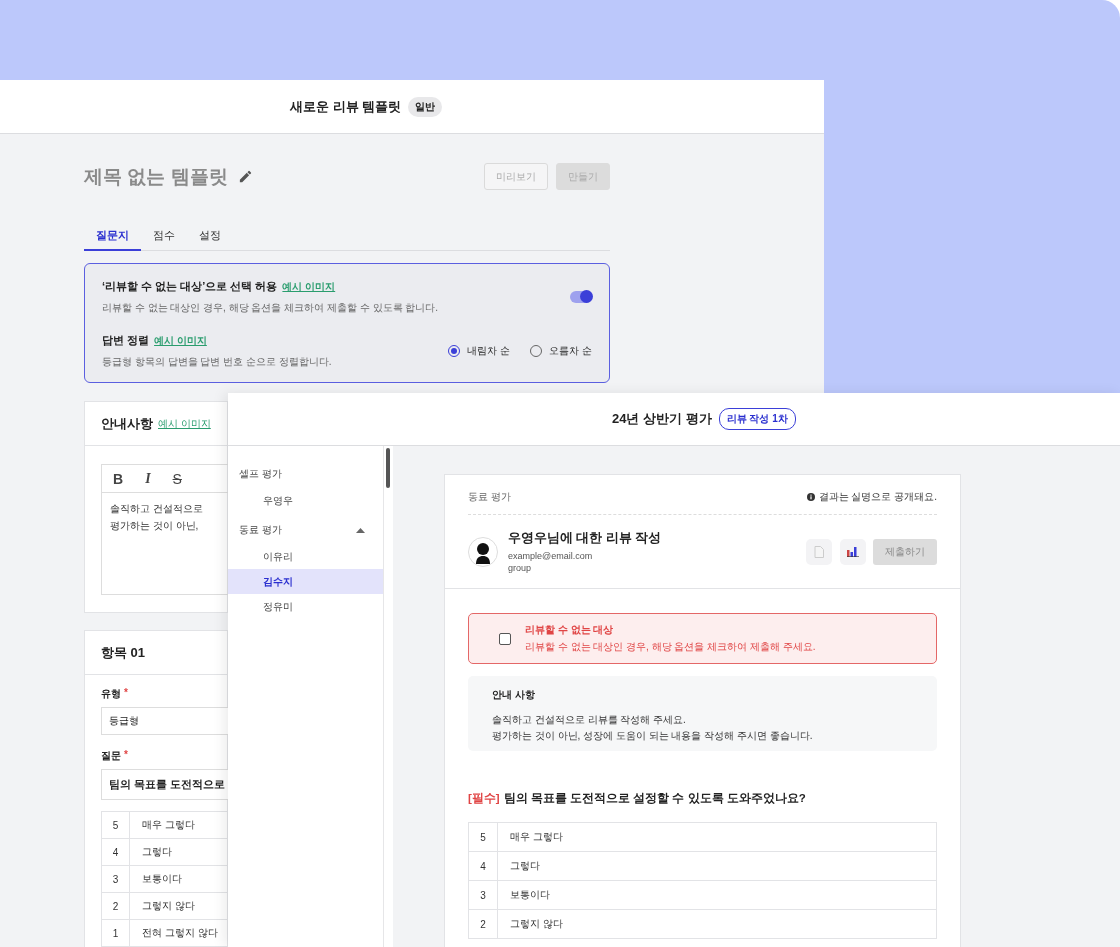 This screenshot has width=1120, height=947. Describe the element at coordinates (305, 606) in the screenshot. I see `reviewee-item: 정유미` at that location.